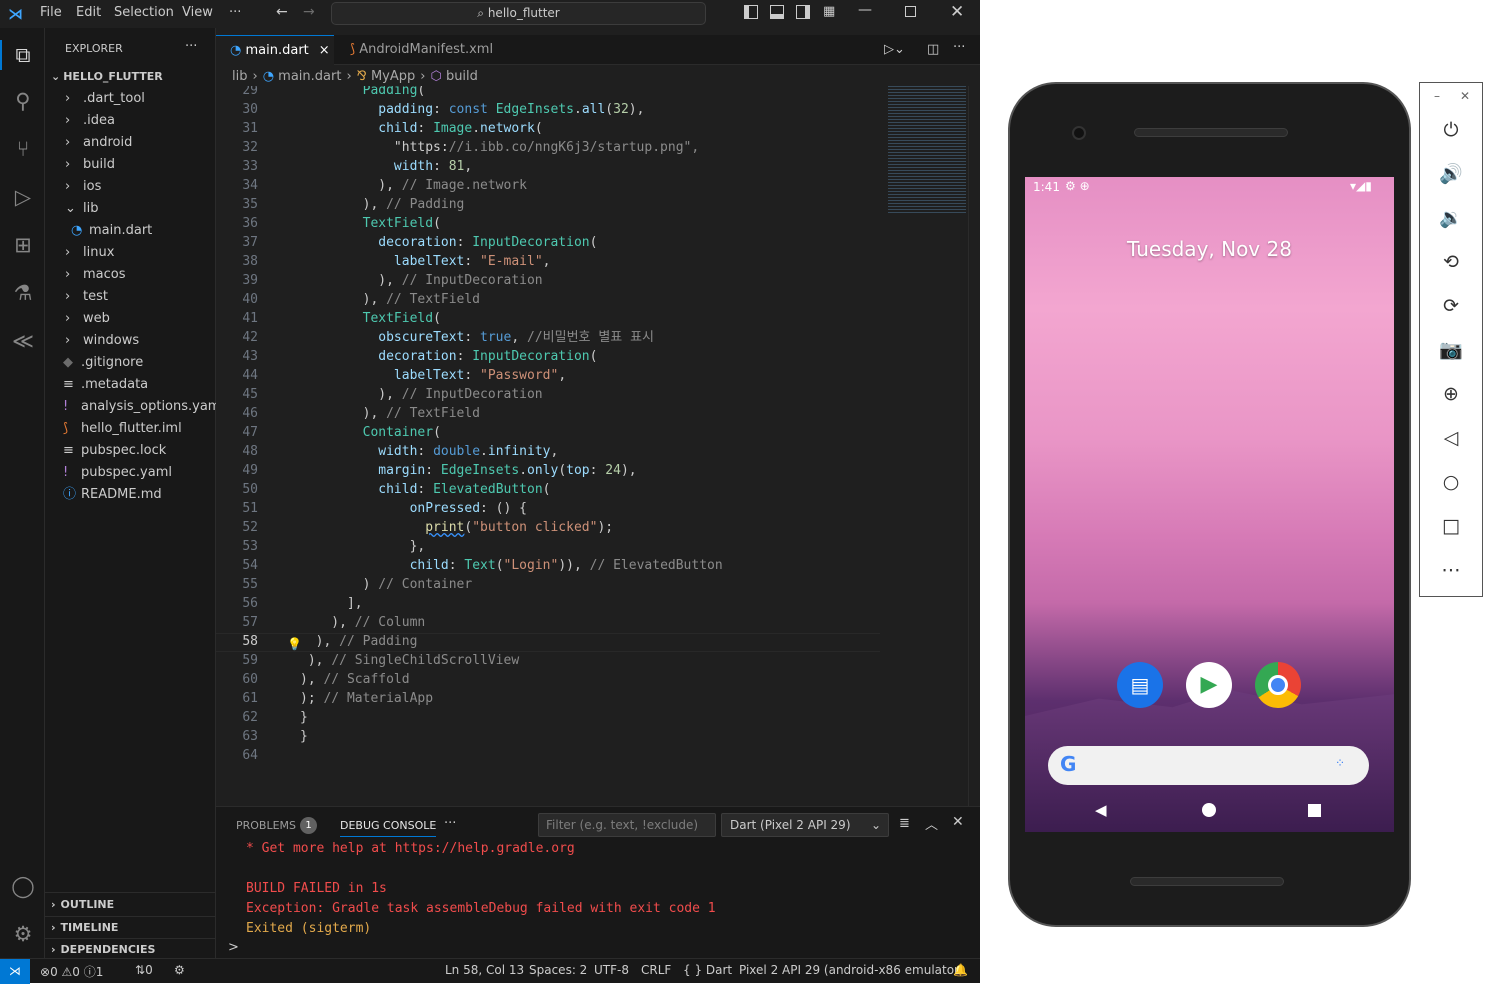  I want to click on code-line: padding: const EdgeInsets.all(32),, so click(472, 109).